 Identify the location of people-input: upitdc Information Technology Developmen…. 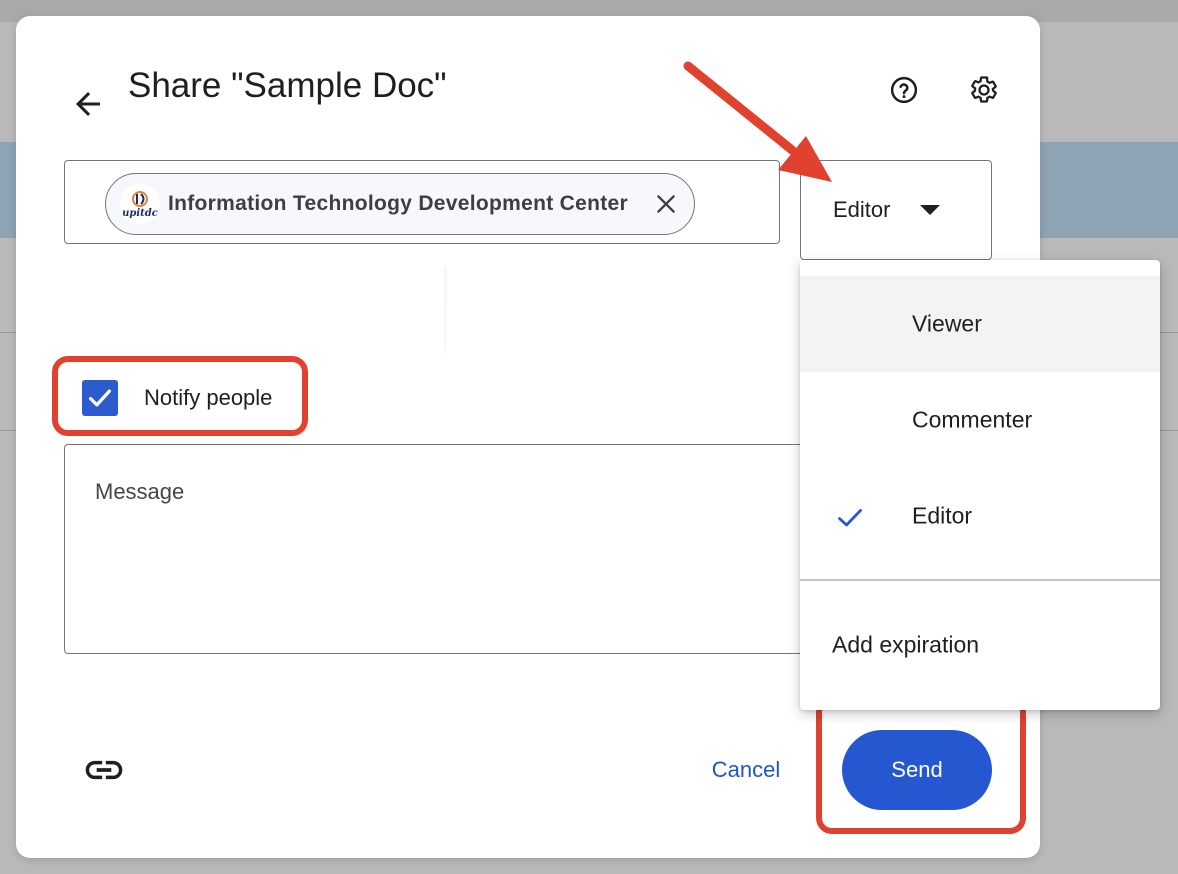
(422, 202).